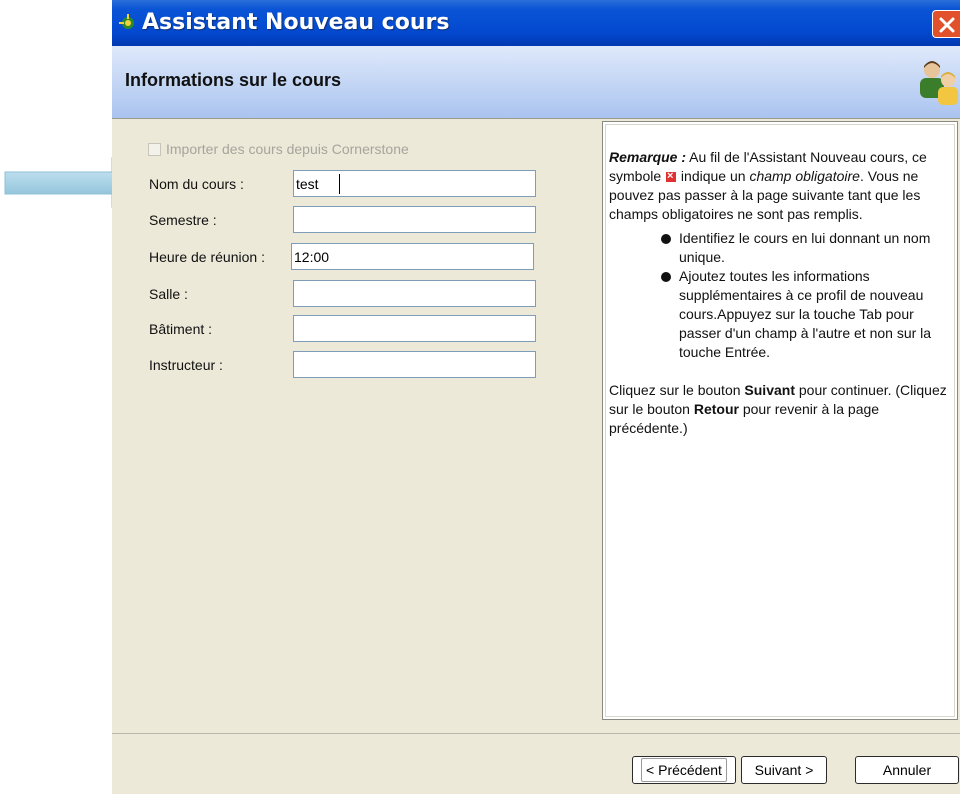 Image resolution: width=960 pixels, height=794 pixels. I want to click on meeting-time-input, so click(412, 256).